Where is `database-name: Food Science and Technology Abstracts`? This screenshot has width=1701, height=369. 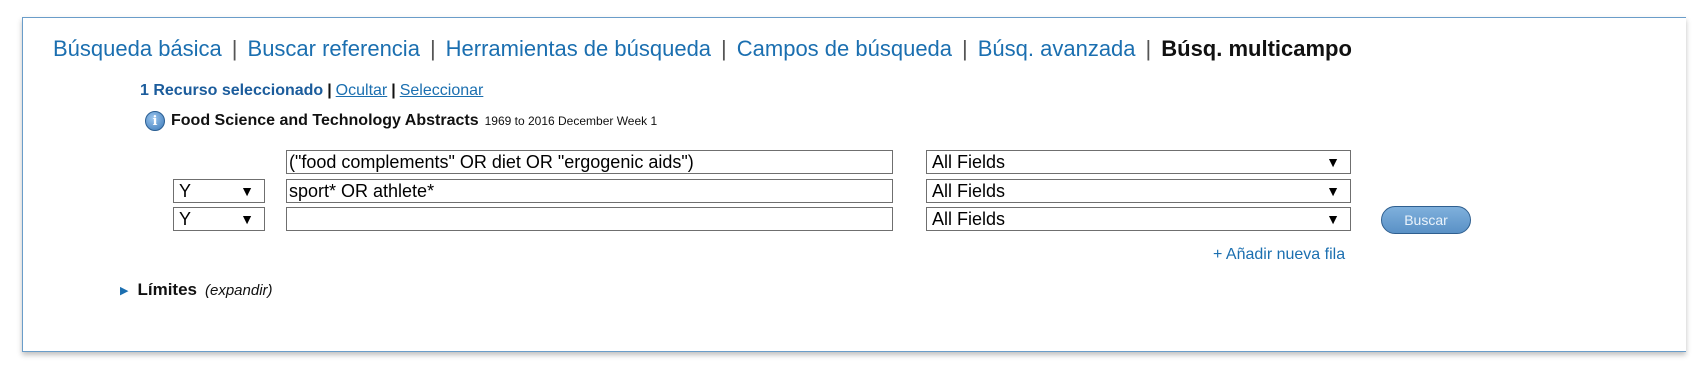 database-name: Food Science and Technology Abstracts is located at coordinates (325, 120).